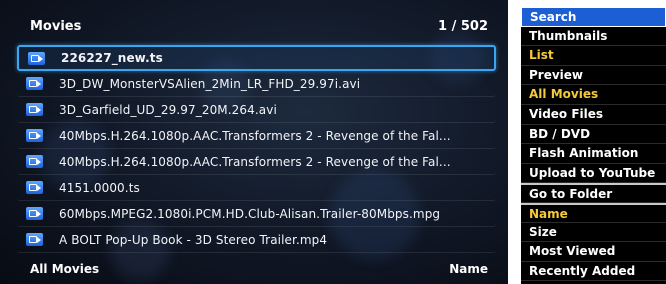 Image resolution: width=666 pixels, height=284 pixels. I want to click on menu-item-video-files: Video Files, so click(593, 115).